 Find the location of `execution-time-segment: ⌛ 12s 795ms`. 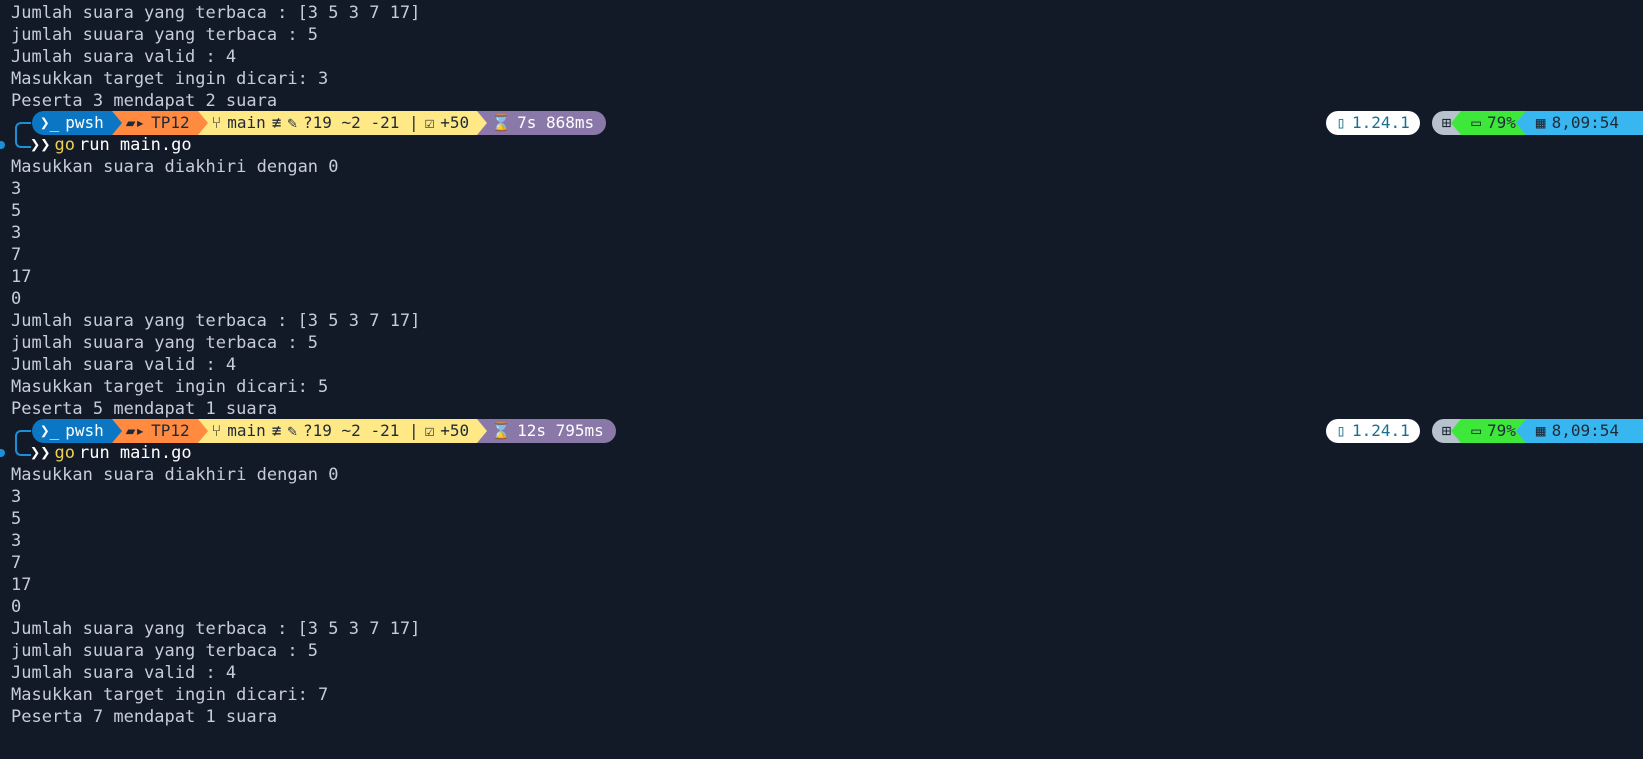

execution-time-segment: ⌛ 12s 795ms is located at coordinates (546, 431).